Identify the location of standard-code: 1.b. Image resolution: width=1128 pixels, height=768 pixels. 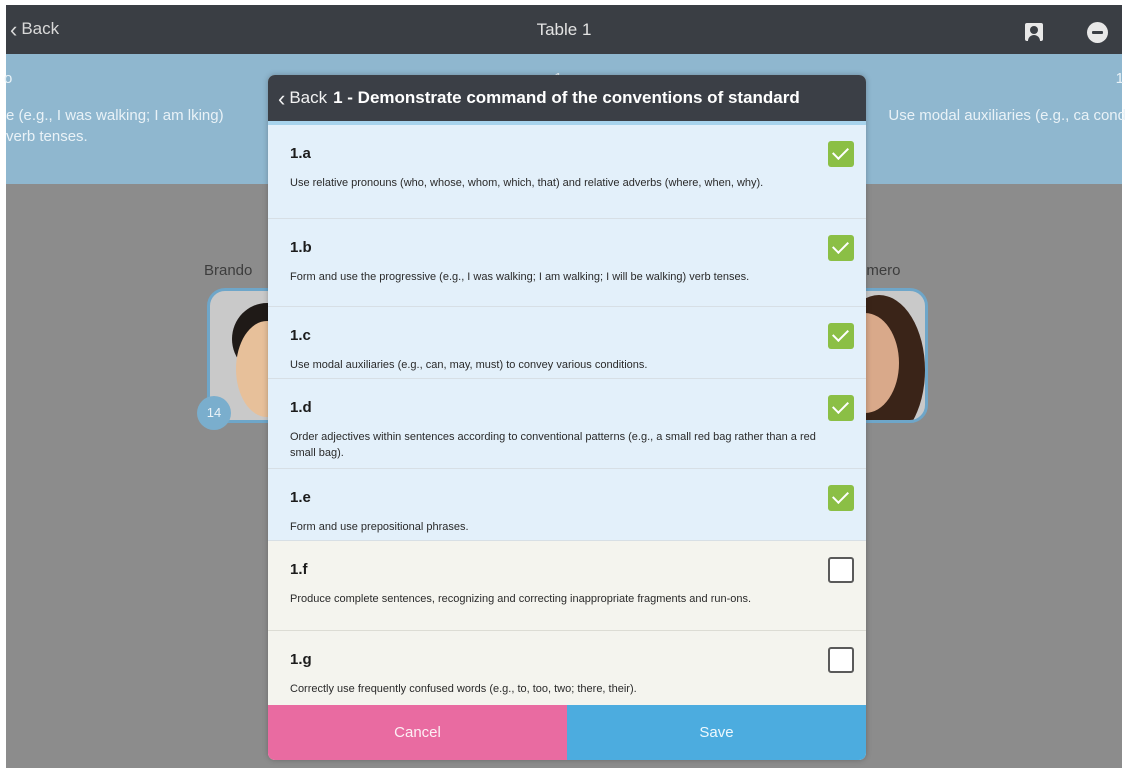
(301, 247).